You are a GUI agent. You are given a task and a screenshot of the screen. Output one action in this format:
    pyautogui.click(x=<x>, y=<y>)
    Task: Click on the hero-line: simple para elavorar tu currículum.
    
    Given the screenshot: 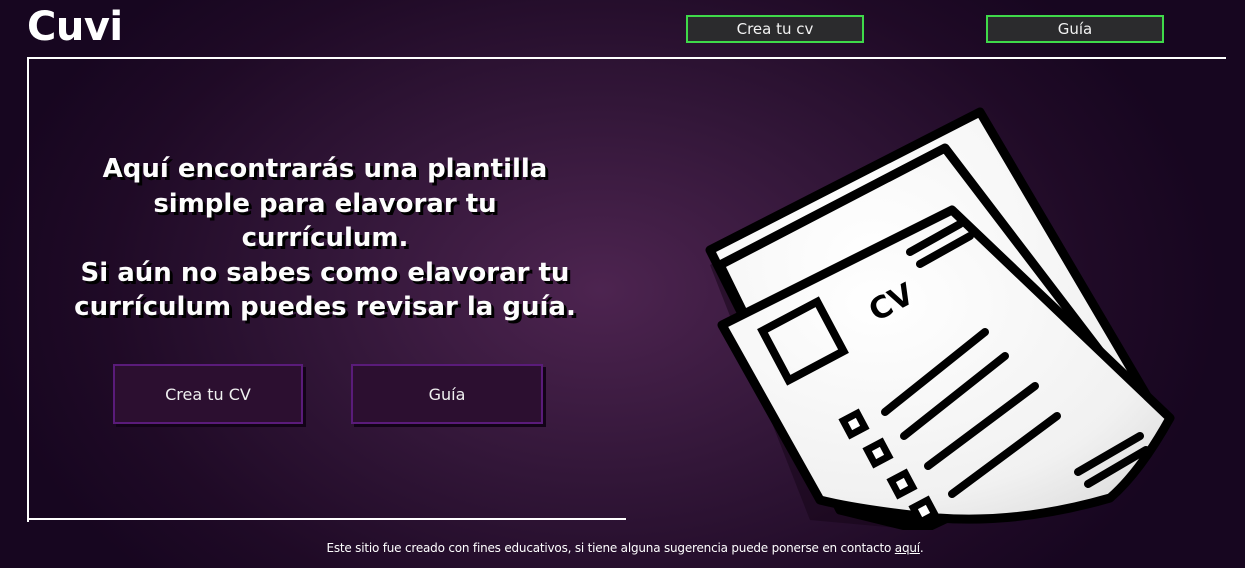 What is the action you would take?
    pyautogui.click(x=325, y=221)
    